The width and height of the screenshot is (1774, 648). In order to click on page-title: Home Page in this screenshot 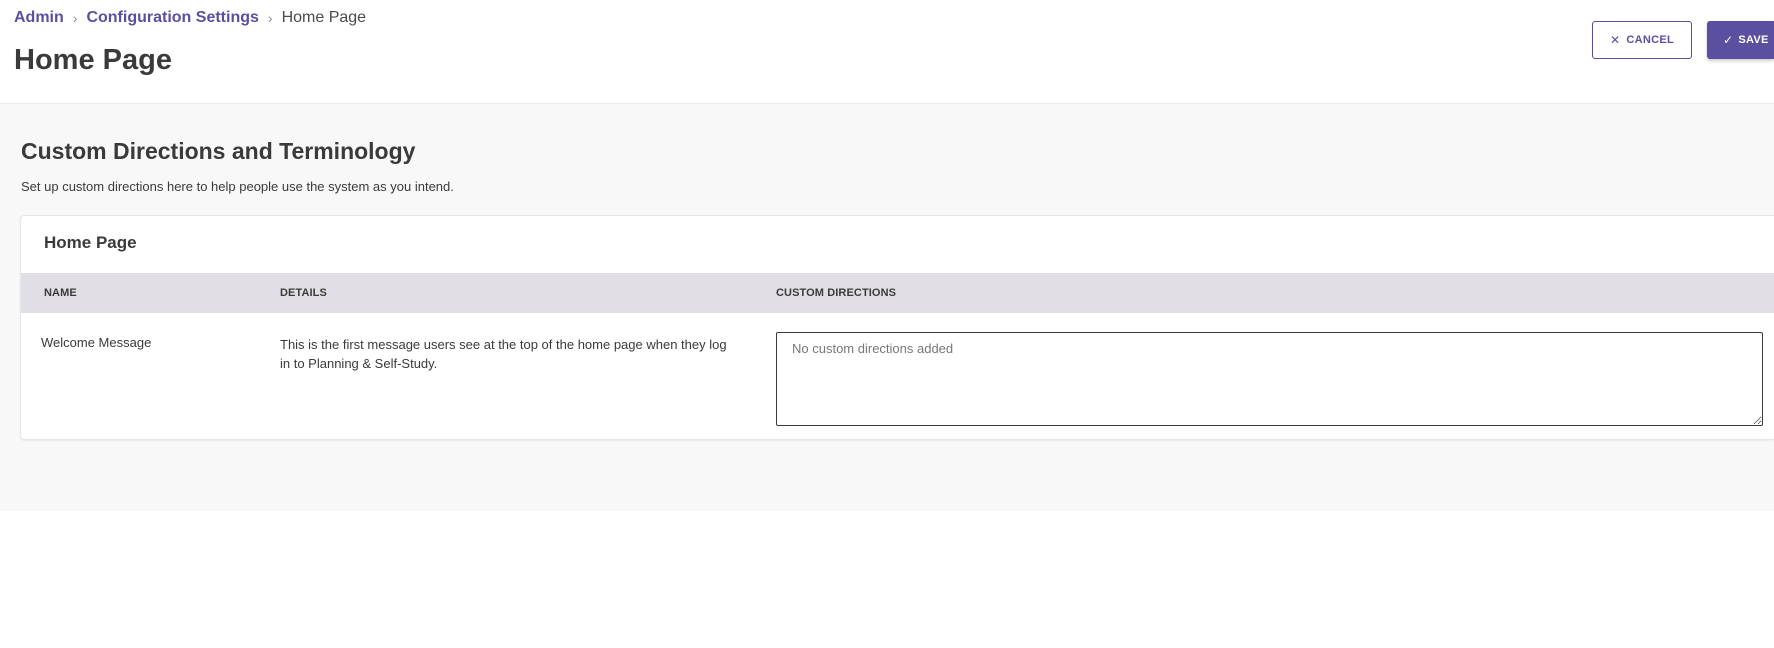, I will do `click(93, 60)`.